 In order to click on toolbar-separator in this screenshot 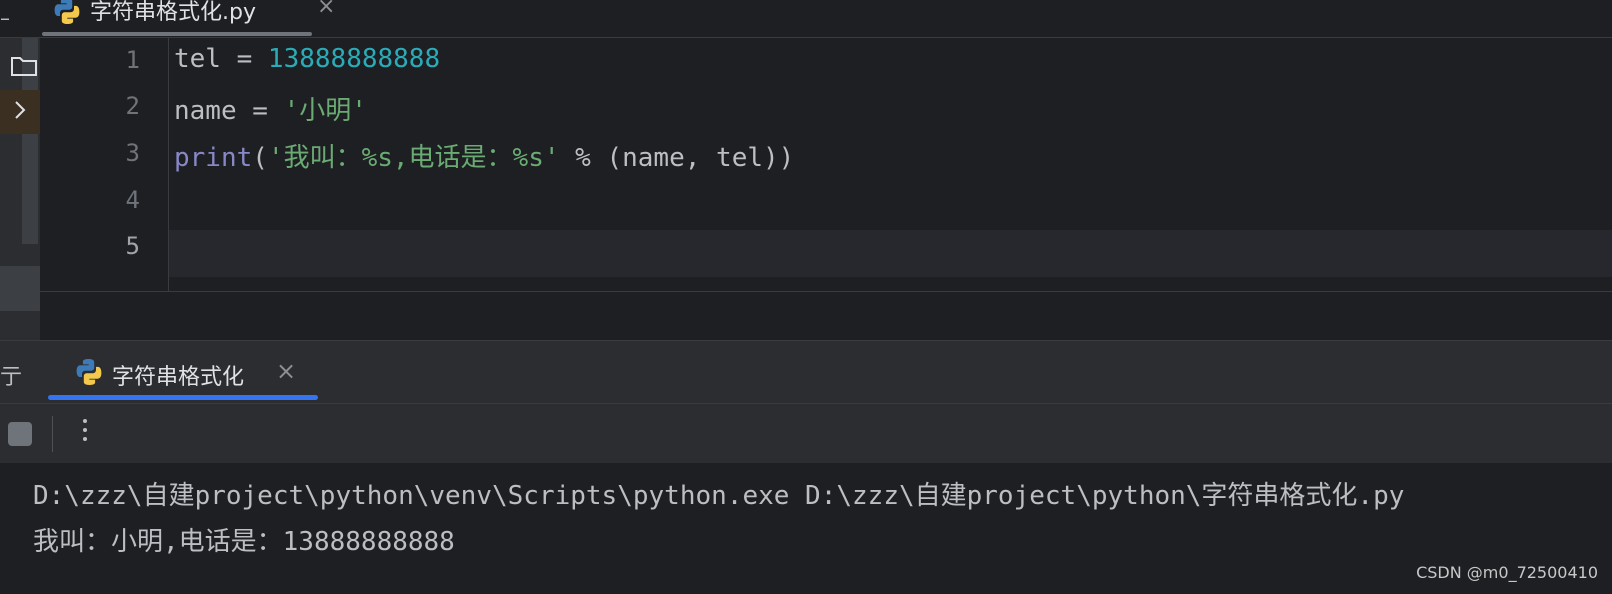, I will do `click(52, 434)`.